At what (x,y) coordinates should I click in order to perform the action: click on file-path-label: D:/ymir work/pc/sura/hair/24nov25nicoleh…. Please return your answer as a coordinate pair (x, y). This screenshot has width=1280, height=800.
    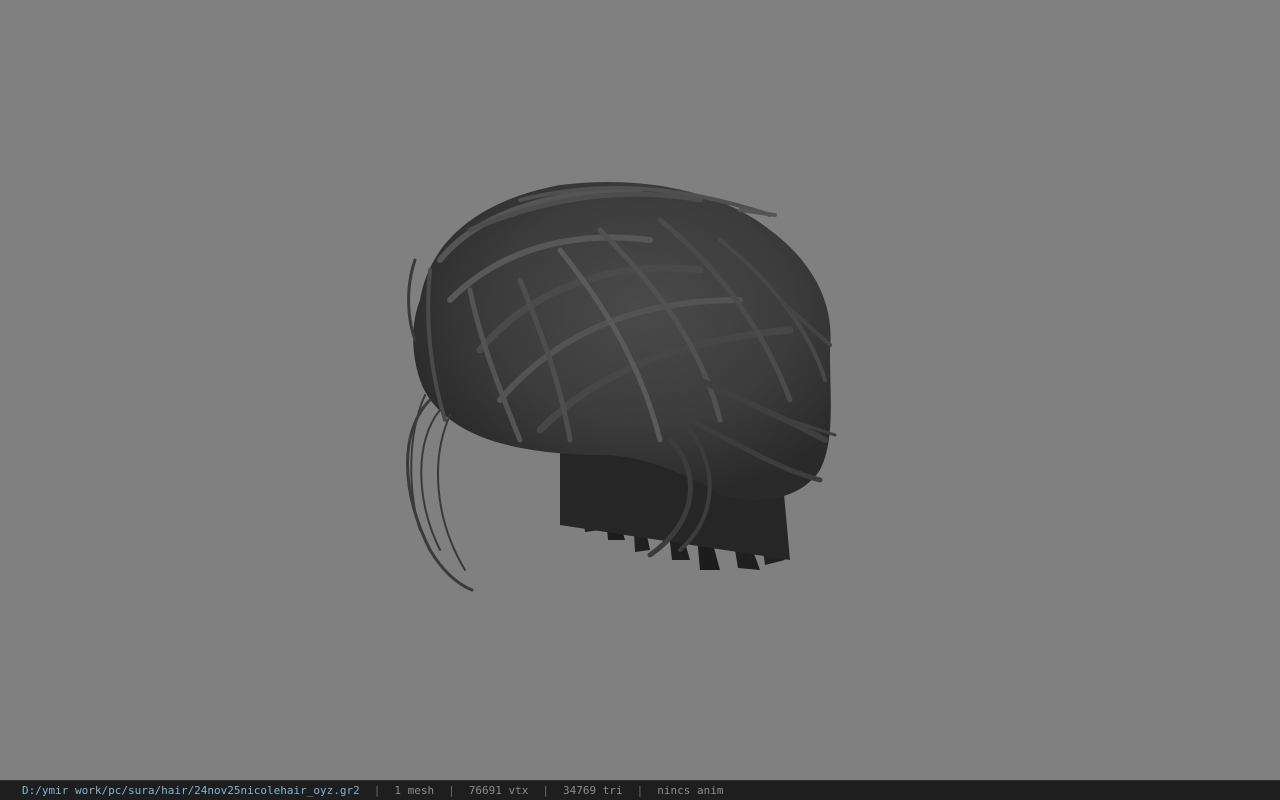
    Looking at the image, I should click on (191, 790).